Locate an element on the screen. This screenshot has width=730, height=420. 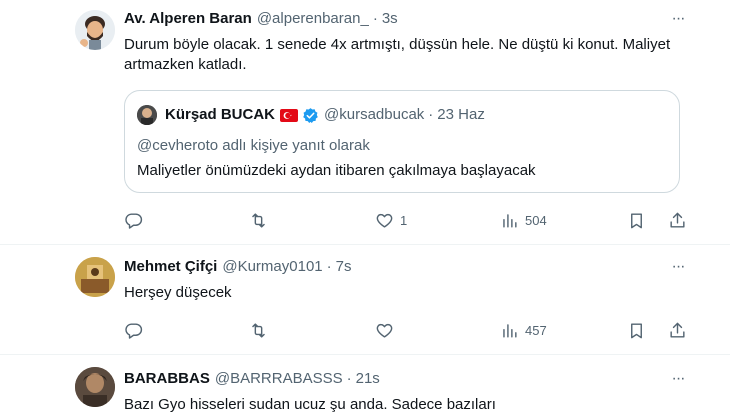
author-handle: @Kurmay0101 is located at coordinates (272, 267).